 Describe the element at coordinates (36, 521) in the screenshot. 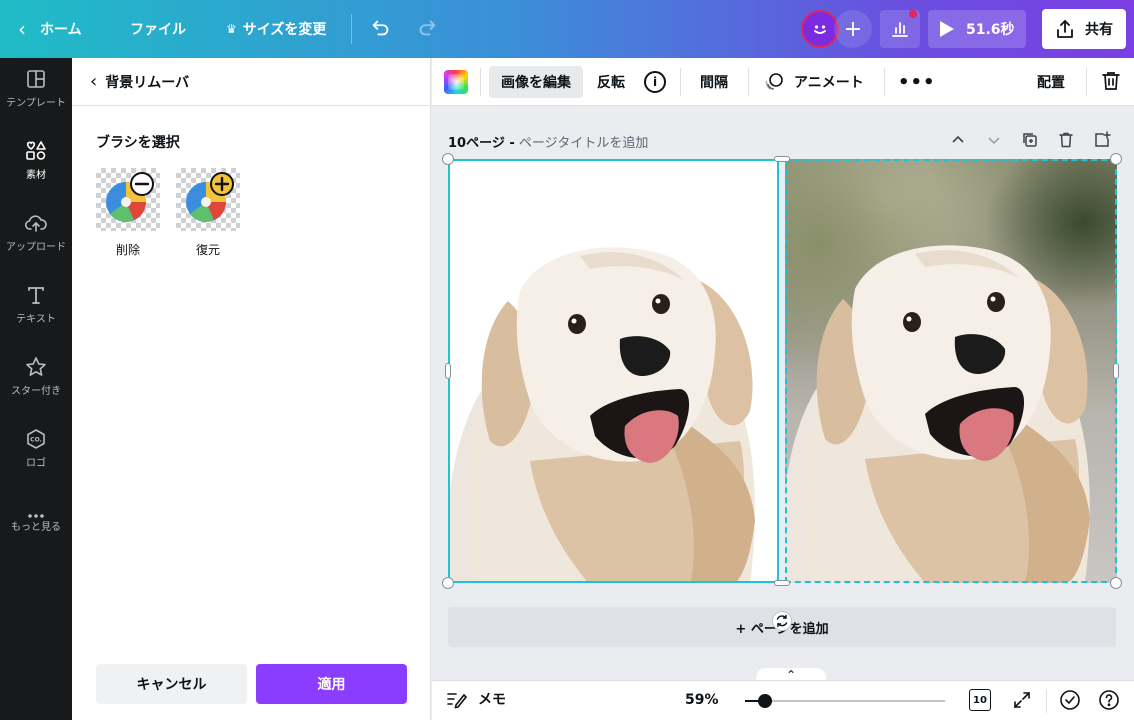

I see `rail-item-more: もっと見る` at that location.